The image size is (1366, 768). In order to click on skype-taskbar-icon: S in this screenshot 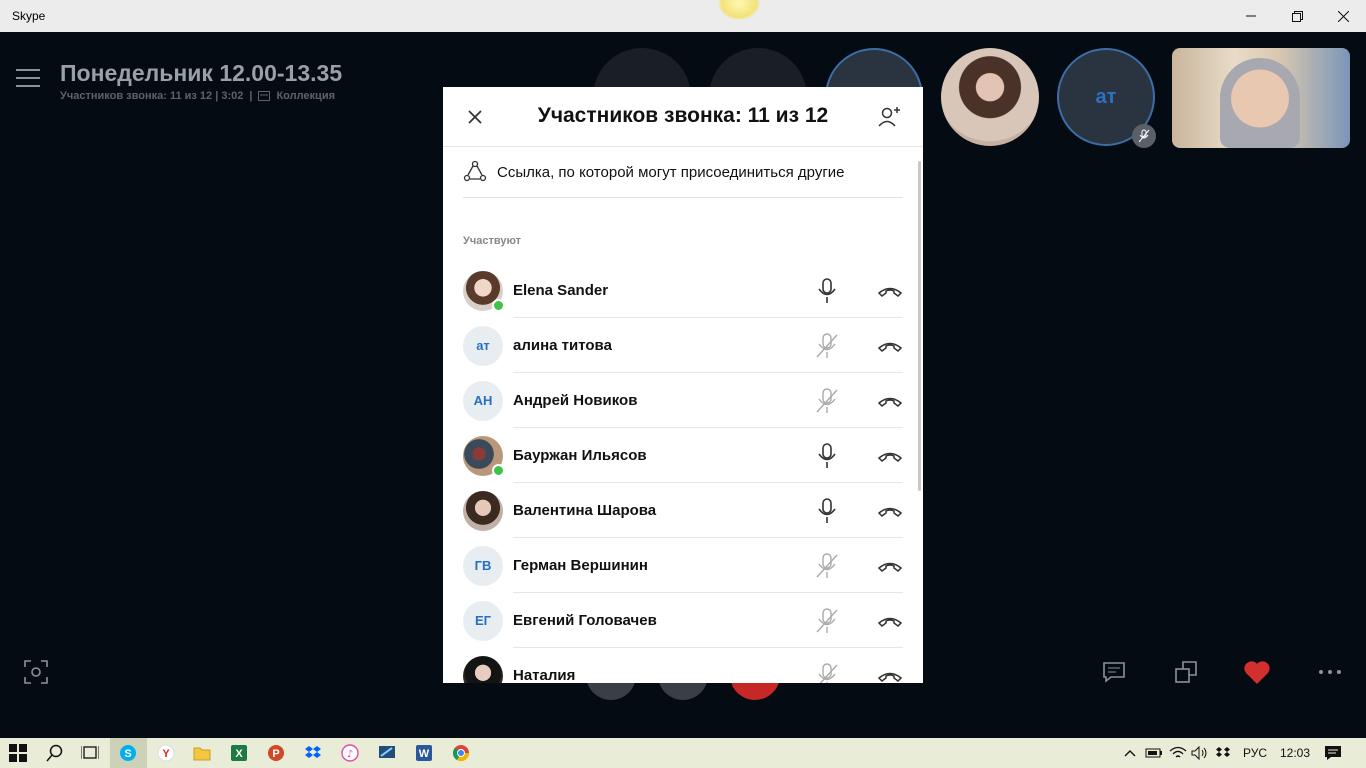, I will do `click(128, 753)`.